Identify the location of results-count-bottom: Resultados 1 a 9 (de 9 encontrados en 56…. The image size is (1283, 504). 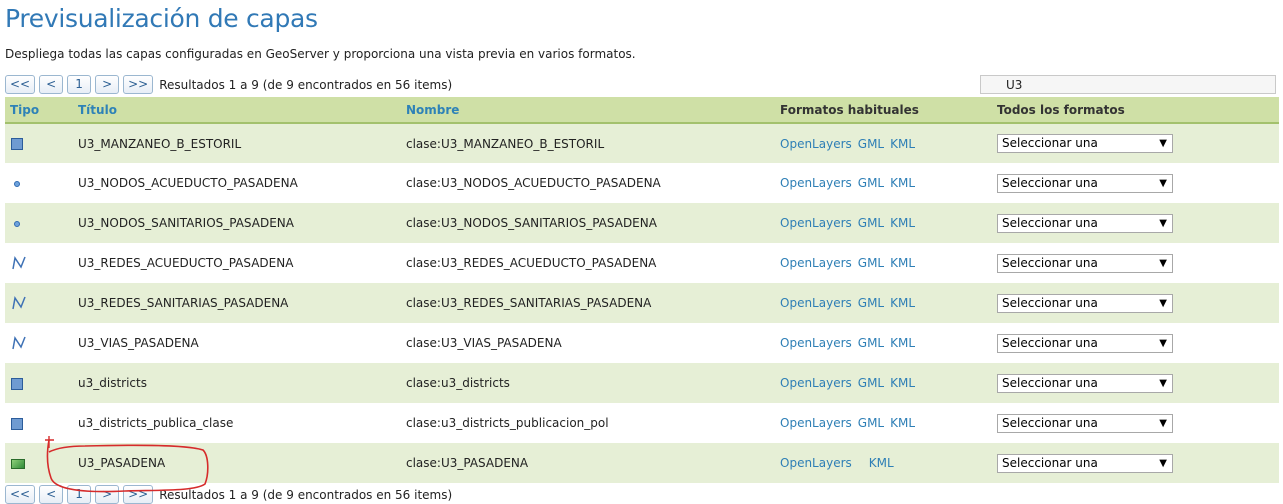
(306, 494).